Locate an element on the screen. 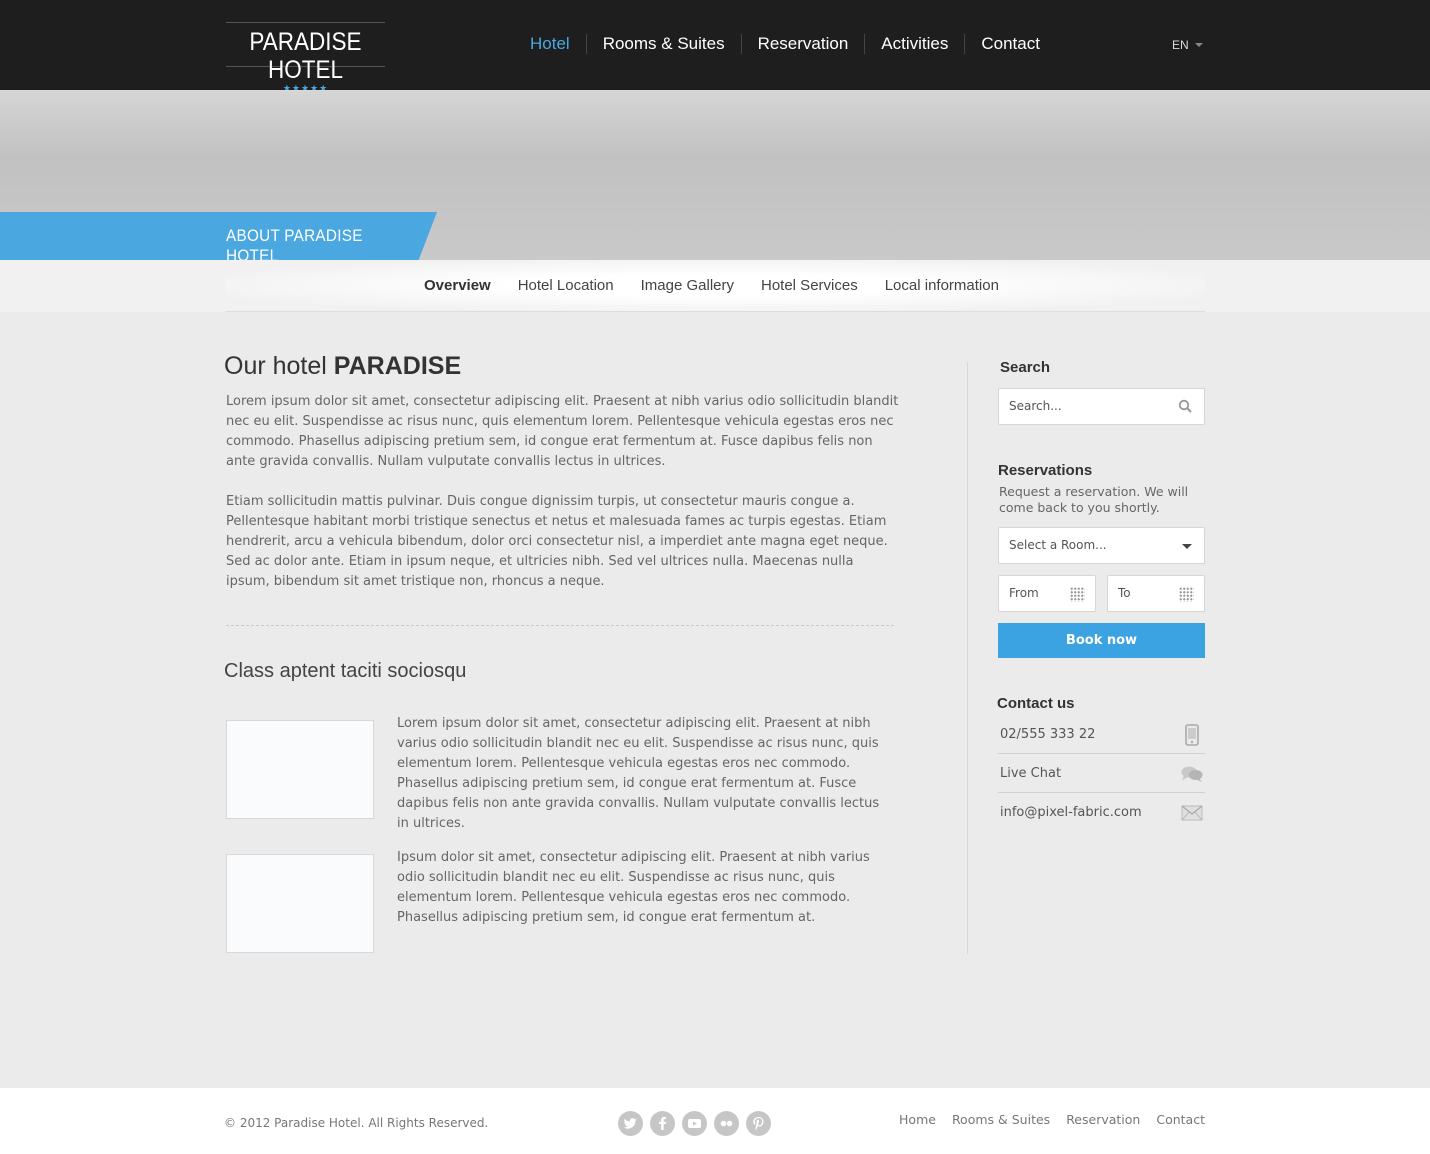 This screenshot has width=1430, height=1154. nav-contact: Contact is located at coordinates (1010, 44).